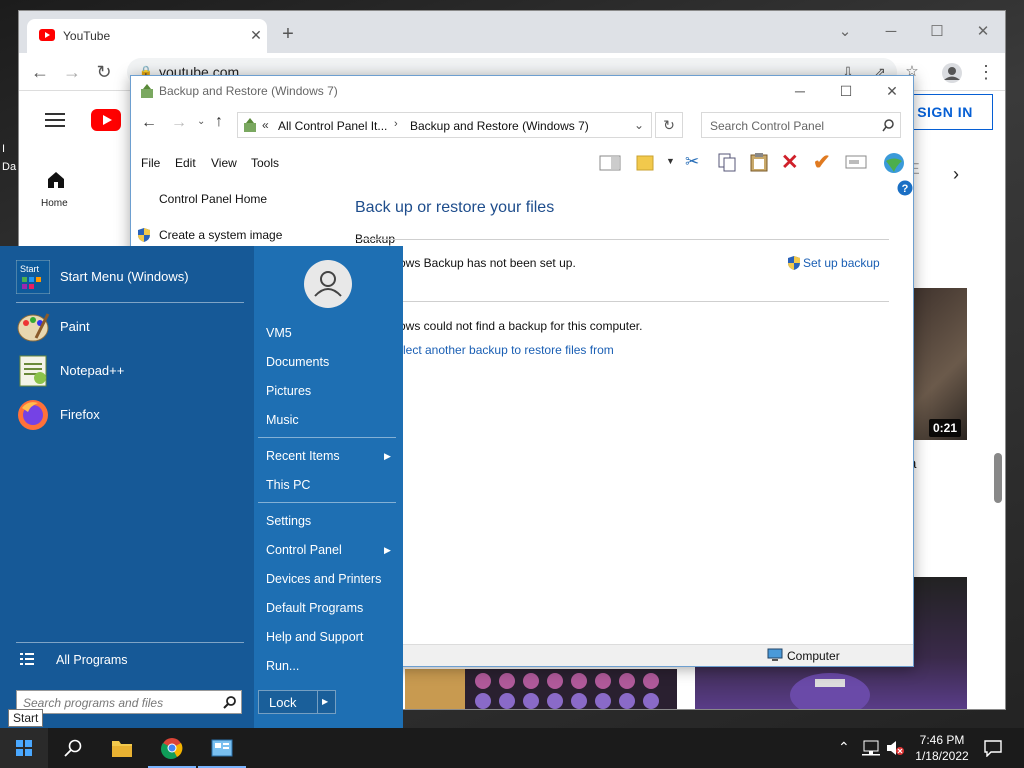  Describe the element at coordinates (610, 163) in the screenshot. I see `preview-pane-icon` at that location.